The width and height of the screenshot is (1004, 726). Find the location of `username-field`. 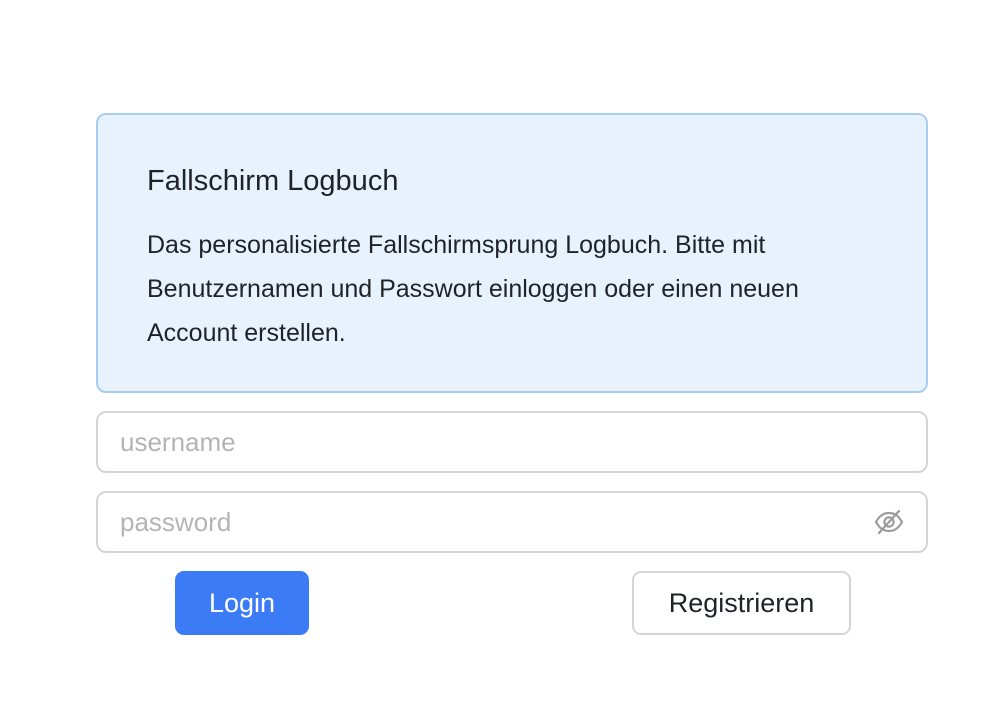

username-field is located at coordinates (512, 442).